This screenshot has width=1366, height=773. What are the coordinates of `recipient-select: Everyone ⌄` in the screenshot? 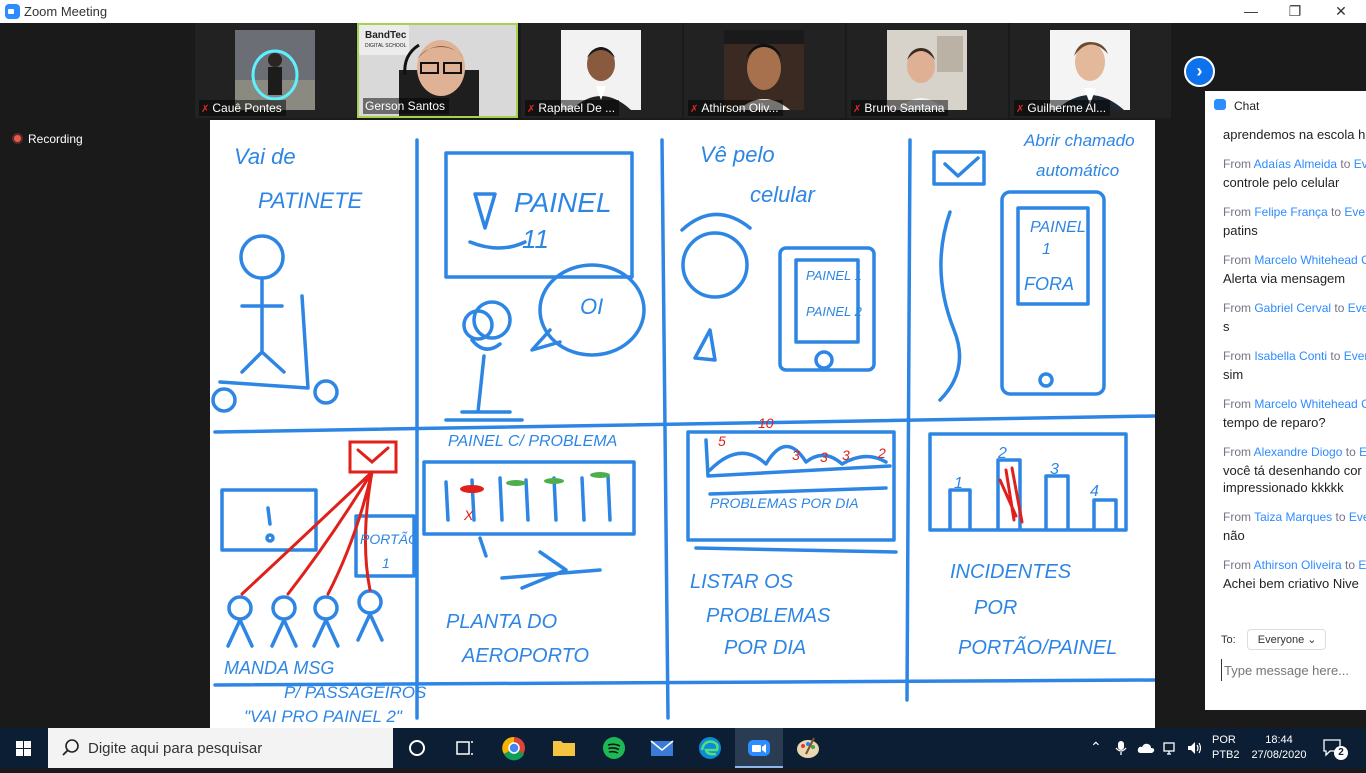 It's located at (1286, 639).